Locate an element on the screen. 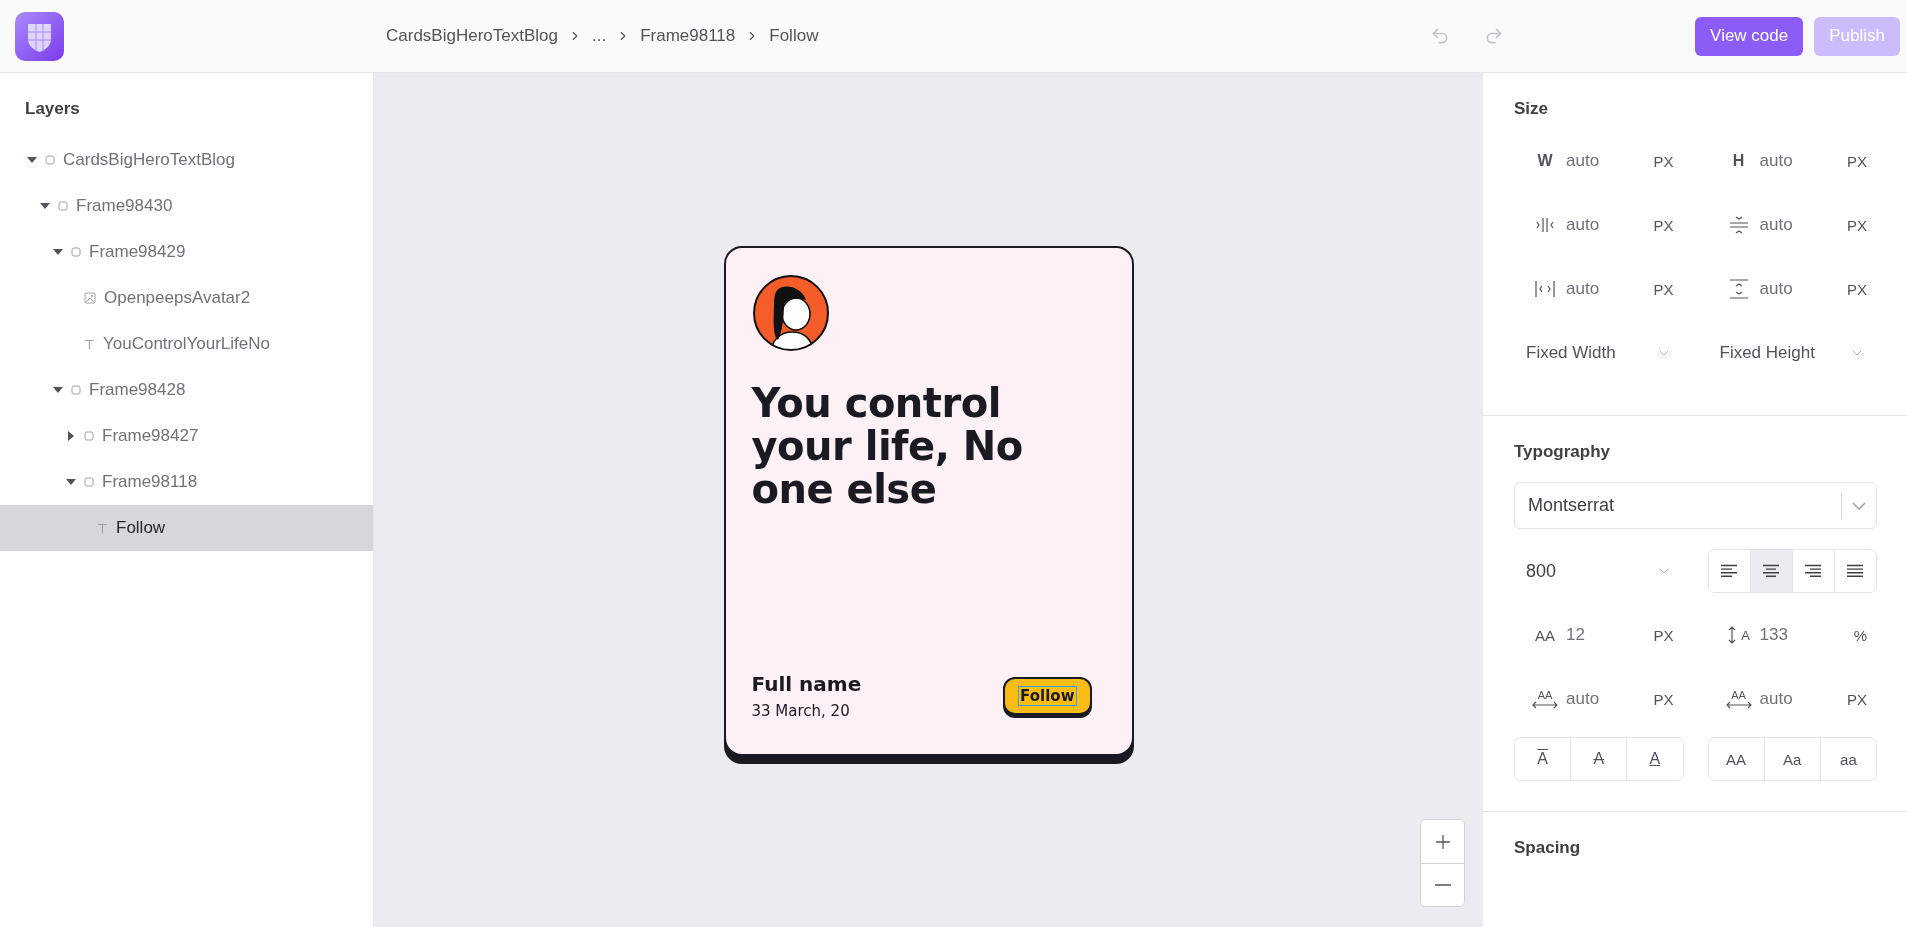 The width and height of the screenshot is (1907, 927). breadcrumb-link: CardsBigHeroTextBlog is located at coordinates (472, 36).